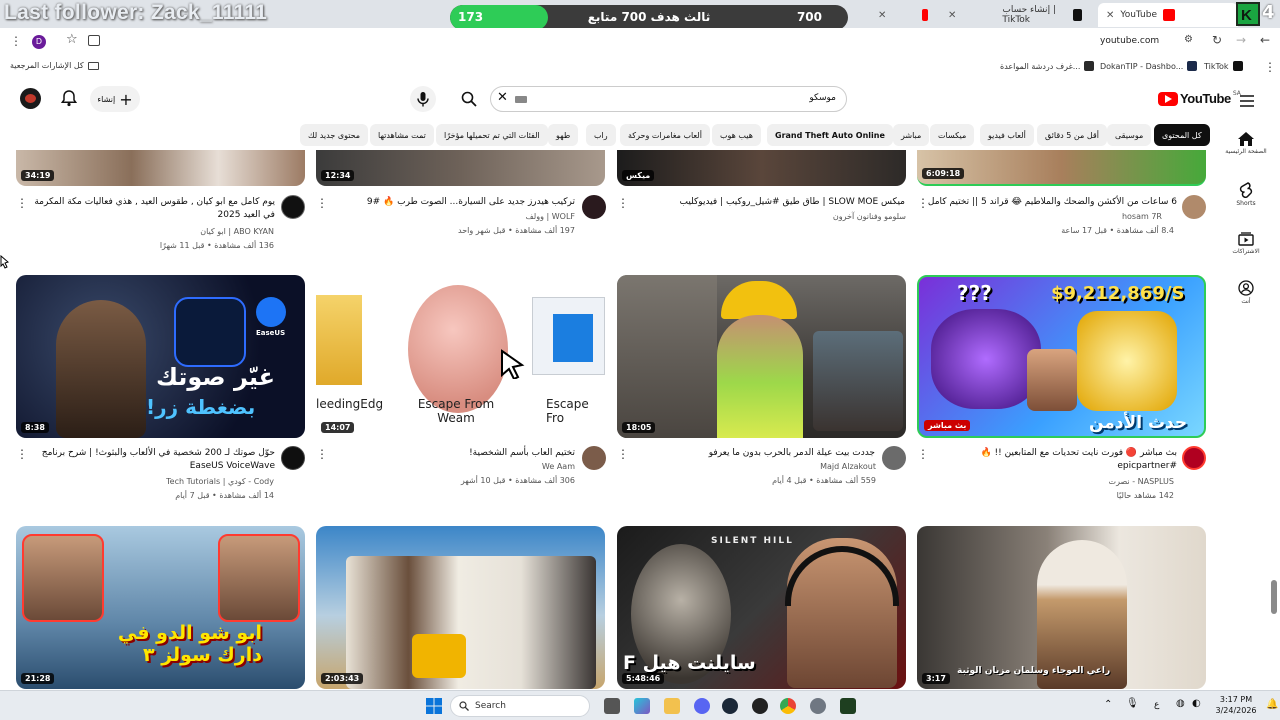  What do you see at coordinates (1108, 704) in the screenshot?
I see `tray-chevron-icon: ⌃` at bounding box center [1108, 704].